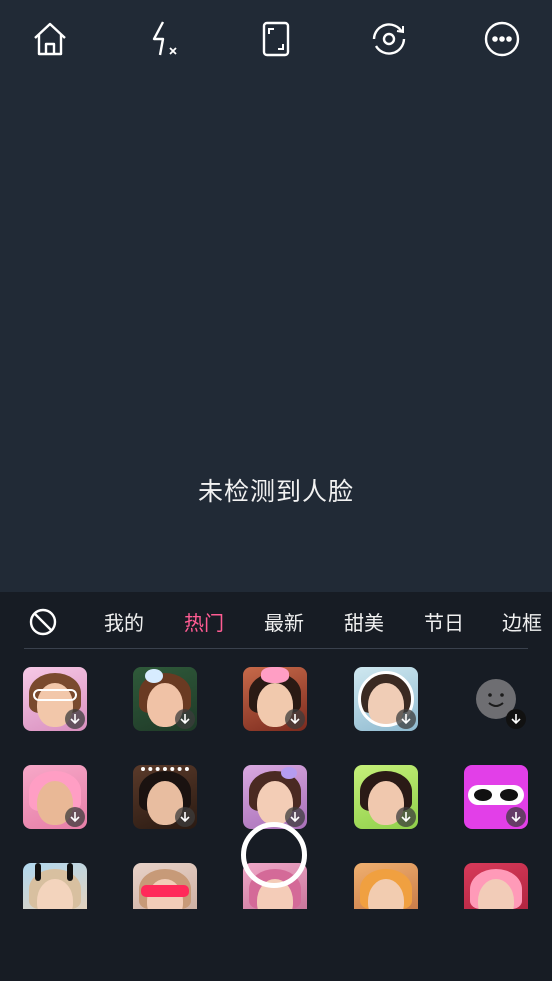  I want to click on red-glasses-sticker, so click(165, 886).